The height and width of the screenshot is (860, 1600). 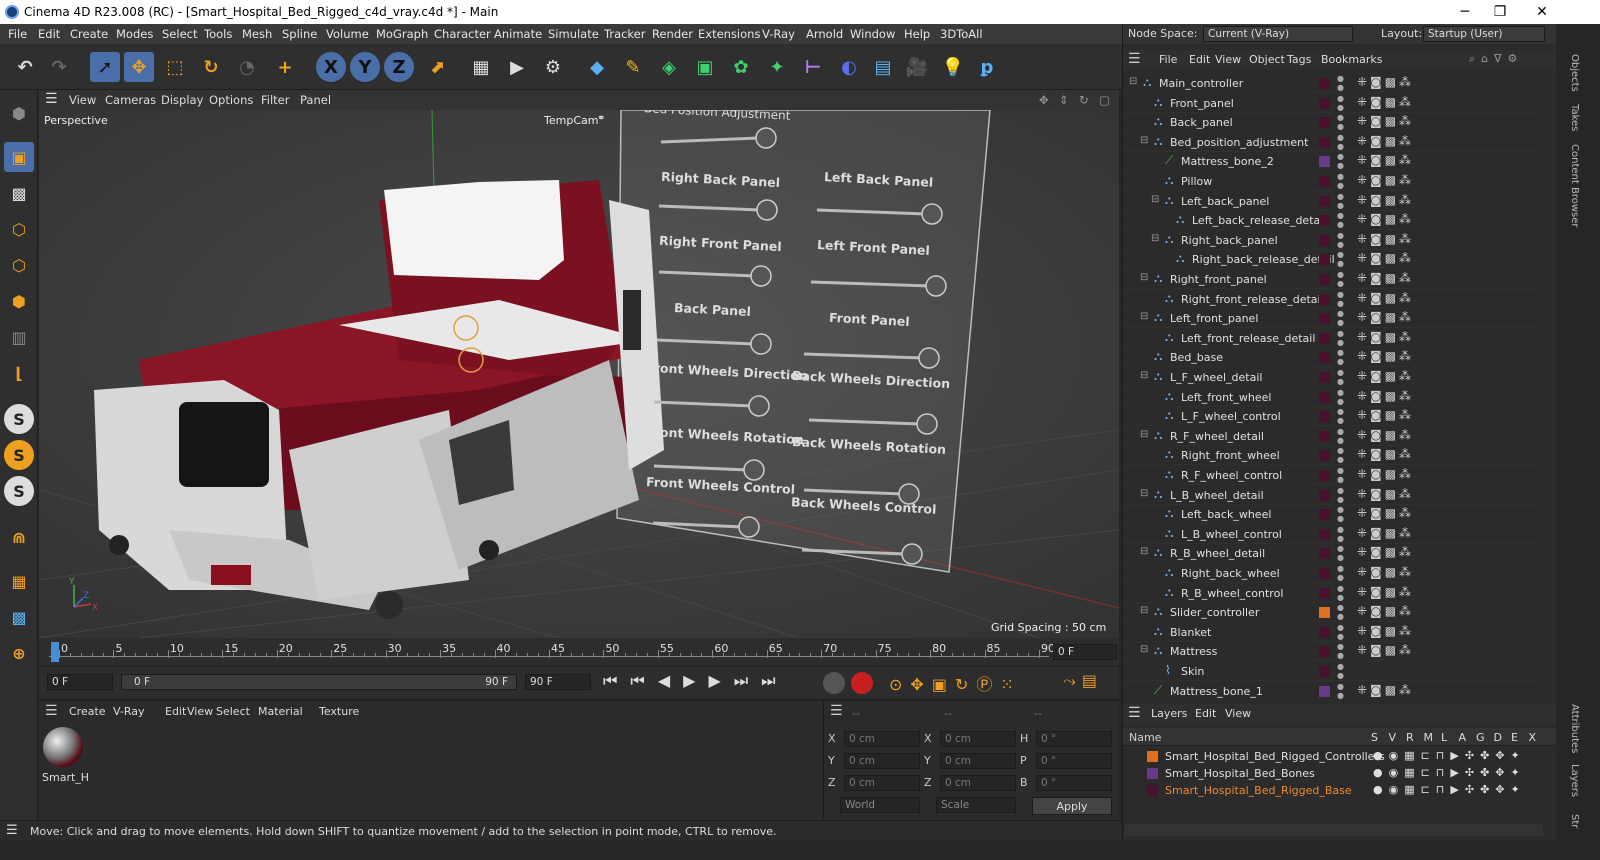 What do you see at coordinates (365, 67) in the screenshot?
I see `y-axis-icon: Y` at bounding box center [365, 67].